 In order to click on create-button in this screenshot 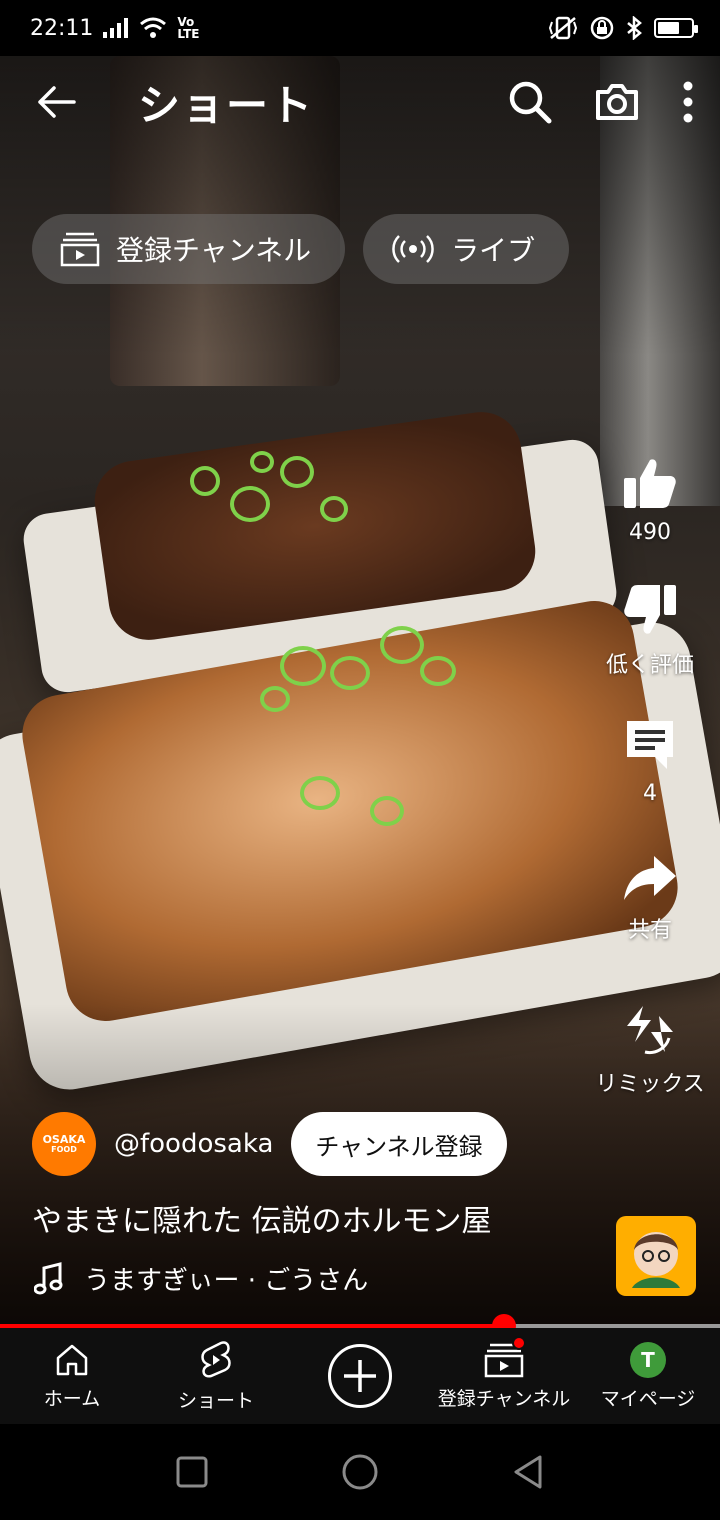, I will do `click(360, 1376)`.